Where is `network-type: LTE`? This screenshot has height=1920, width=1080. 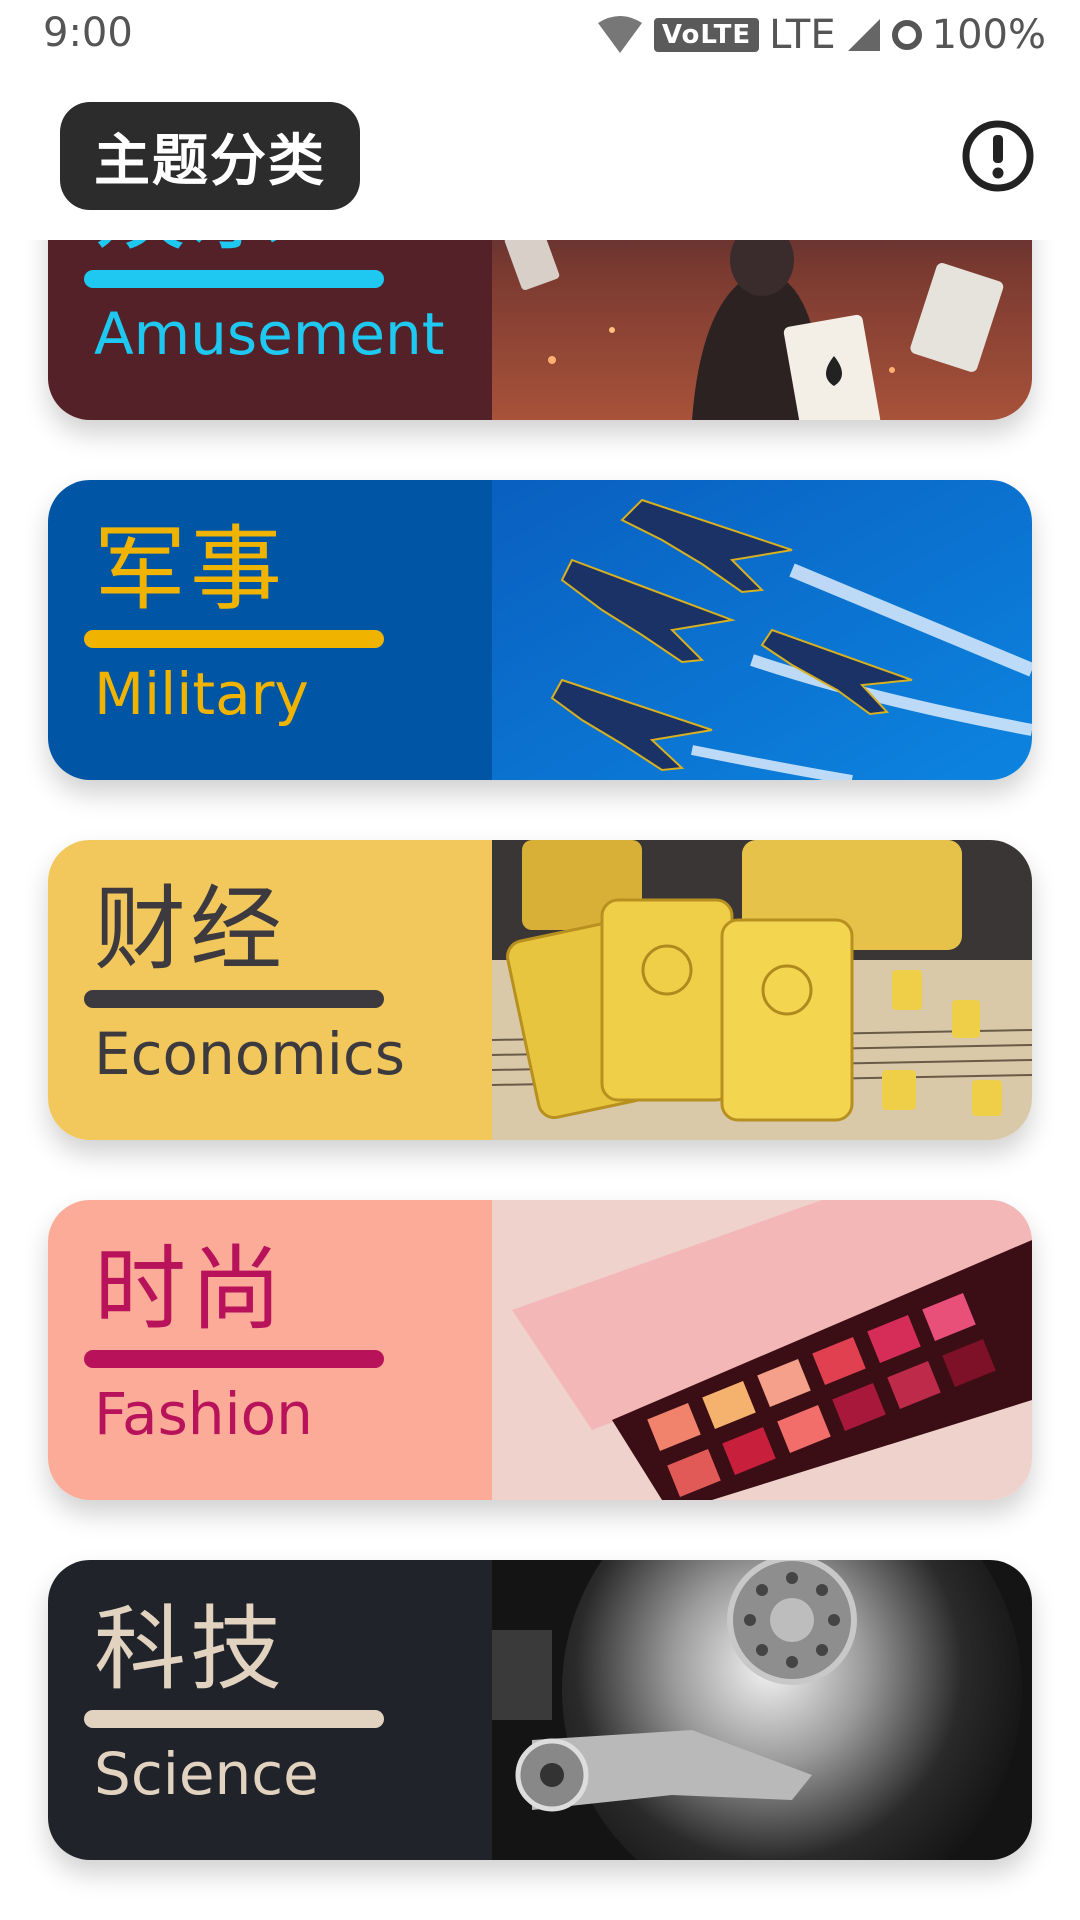
network-type: LTE is located at coordinates (802, 35).